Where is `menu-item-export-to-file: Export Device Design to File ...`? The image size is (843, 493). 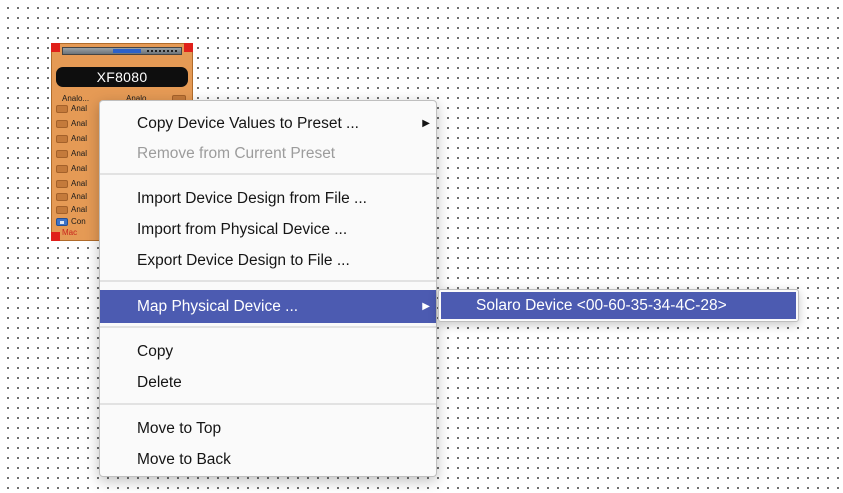 menu-item-export-to-file: Export Device Design to File ... is located at coordinates (268, 261).